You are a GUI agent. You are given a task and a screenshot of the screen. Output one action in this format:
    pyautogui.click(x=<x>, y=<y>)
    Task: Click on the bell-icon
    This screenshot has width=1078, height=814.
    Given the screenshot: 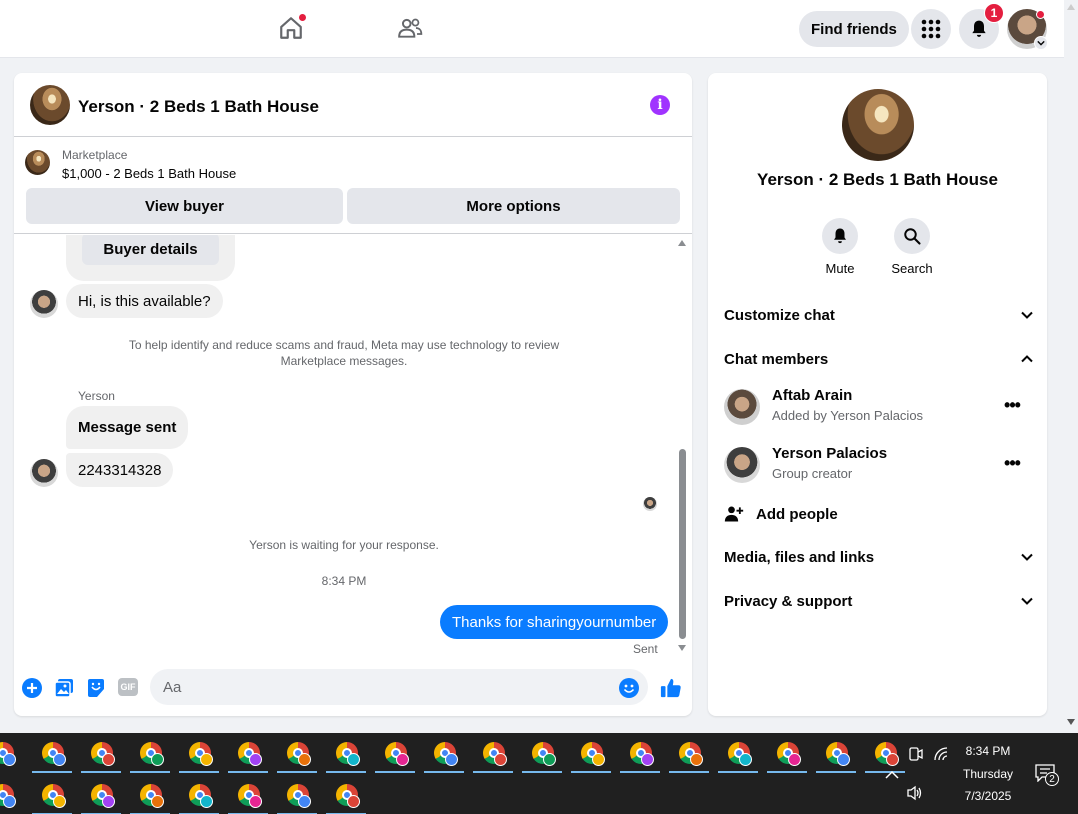 What is the action you would take?
    pyautogui.click(x=979, y=28)
    